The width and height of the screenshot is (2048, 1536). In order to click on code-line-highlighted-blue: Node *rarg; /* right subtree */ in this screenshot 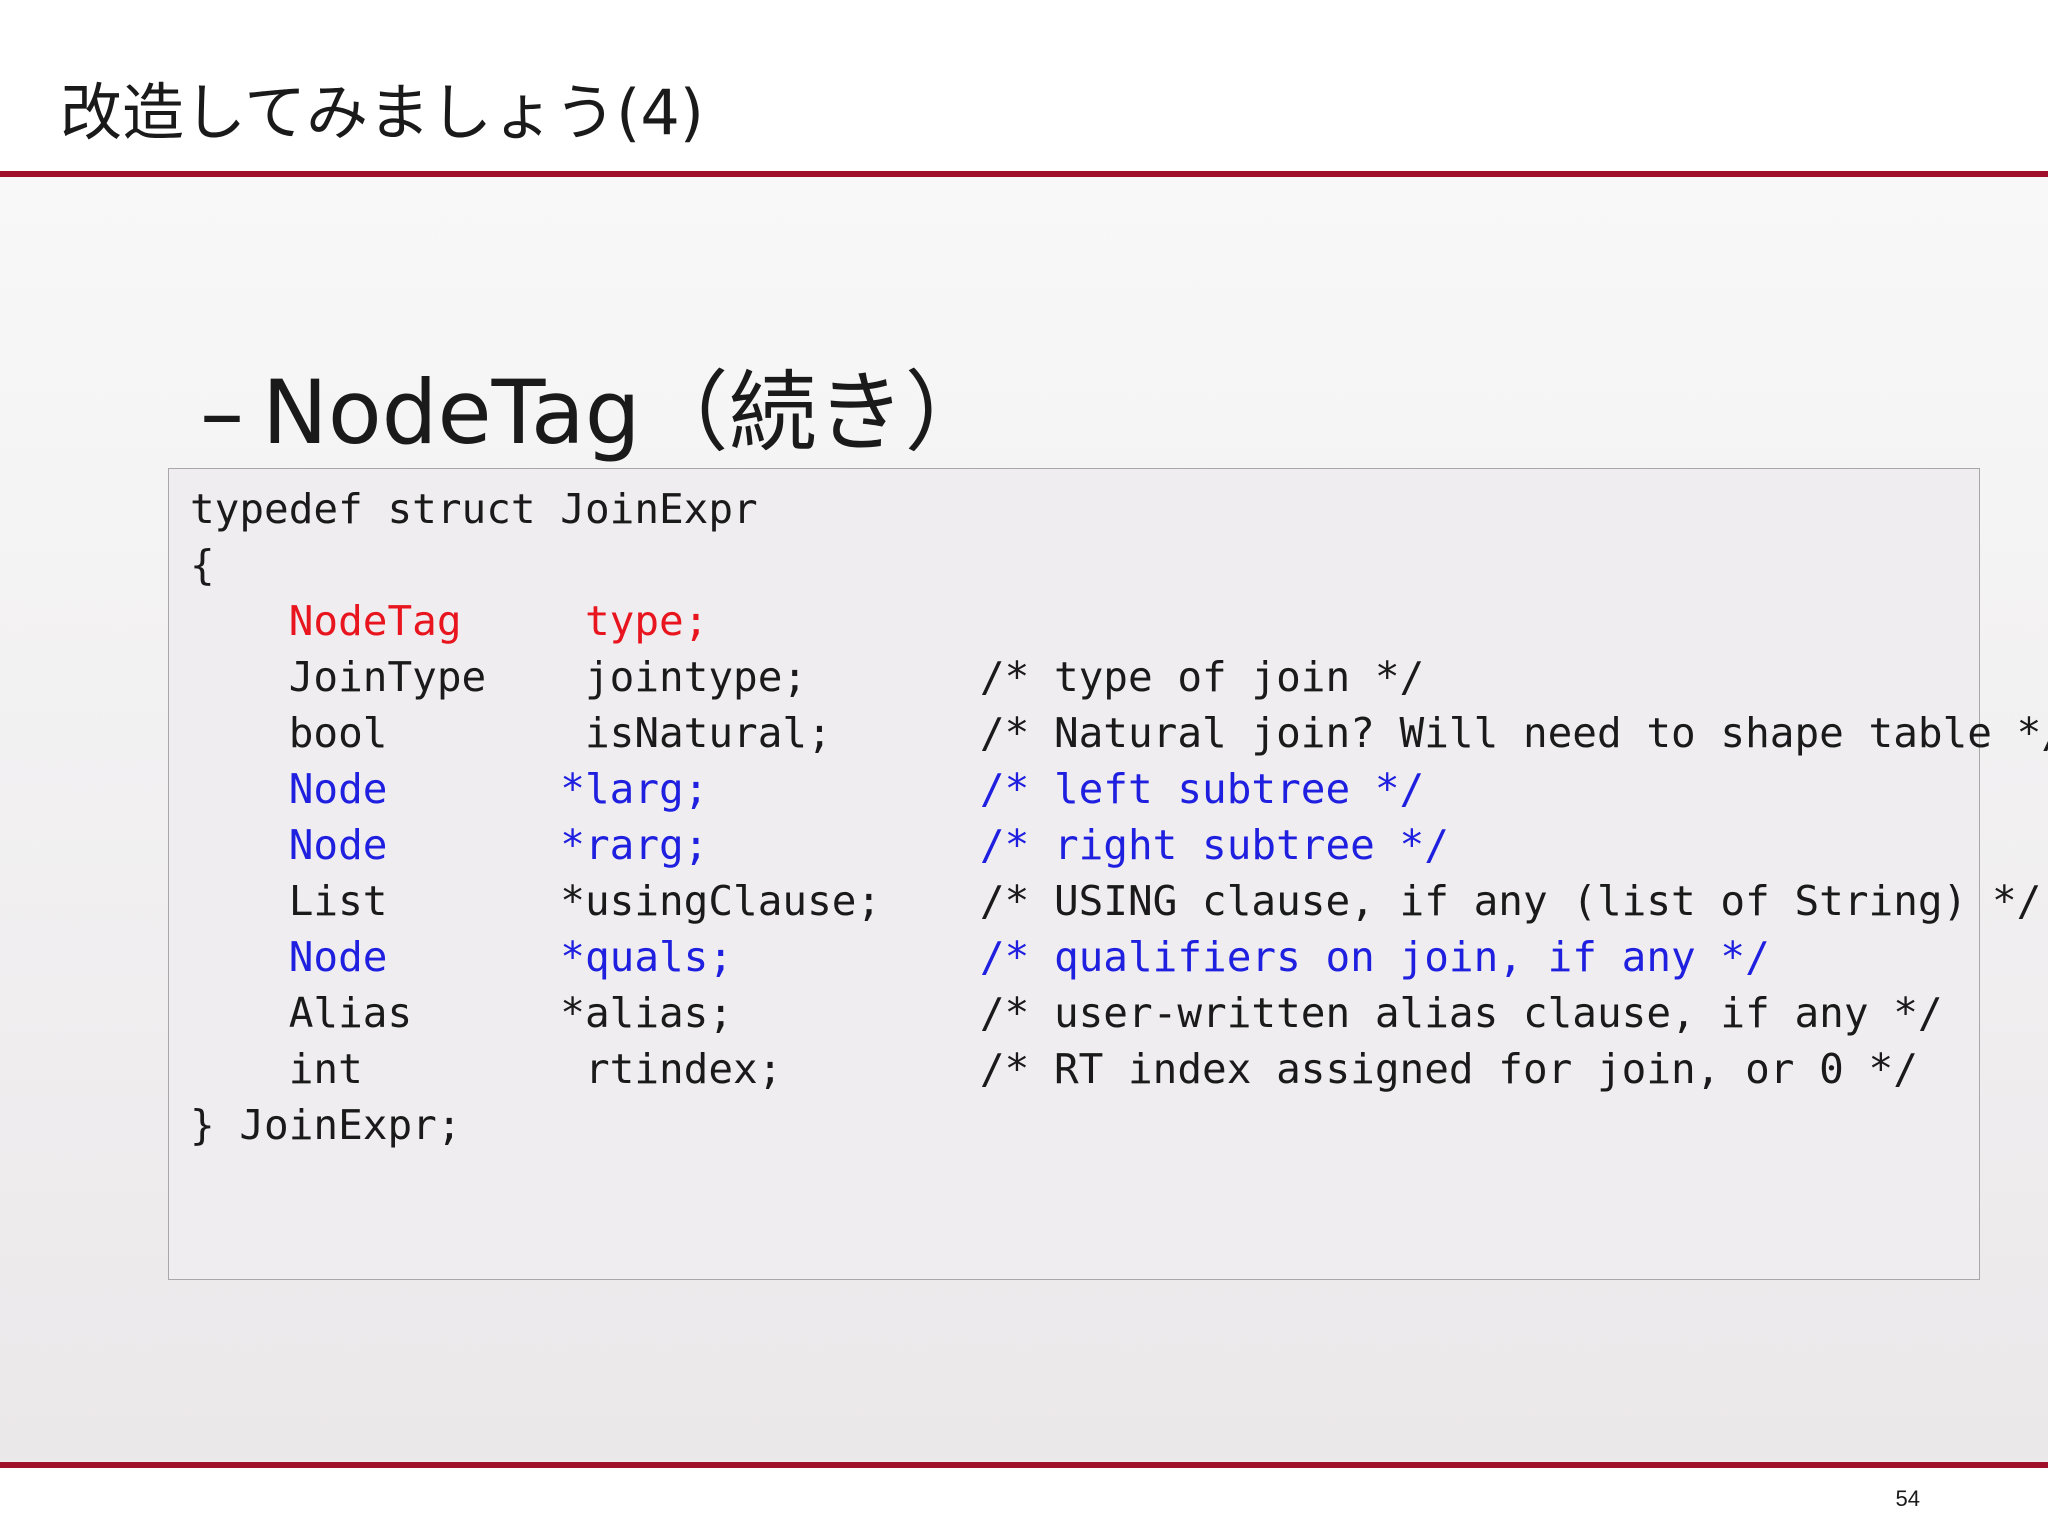, I will do `click(819, 845)`.